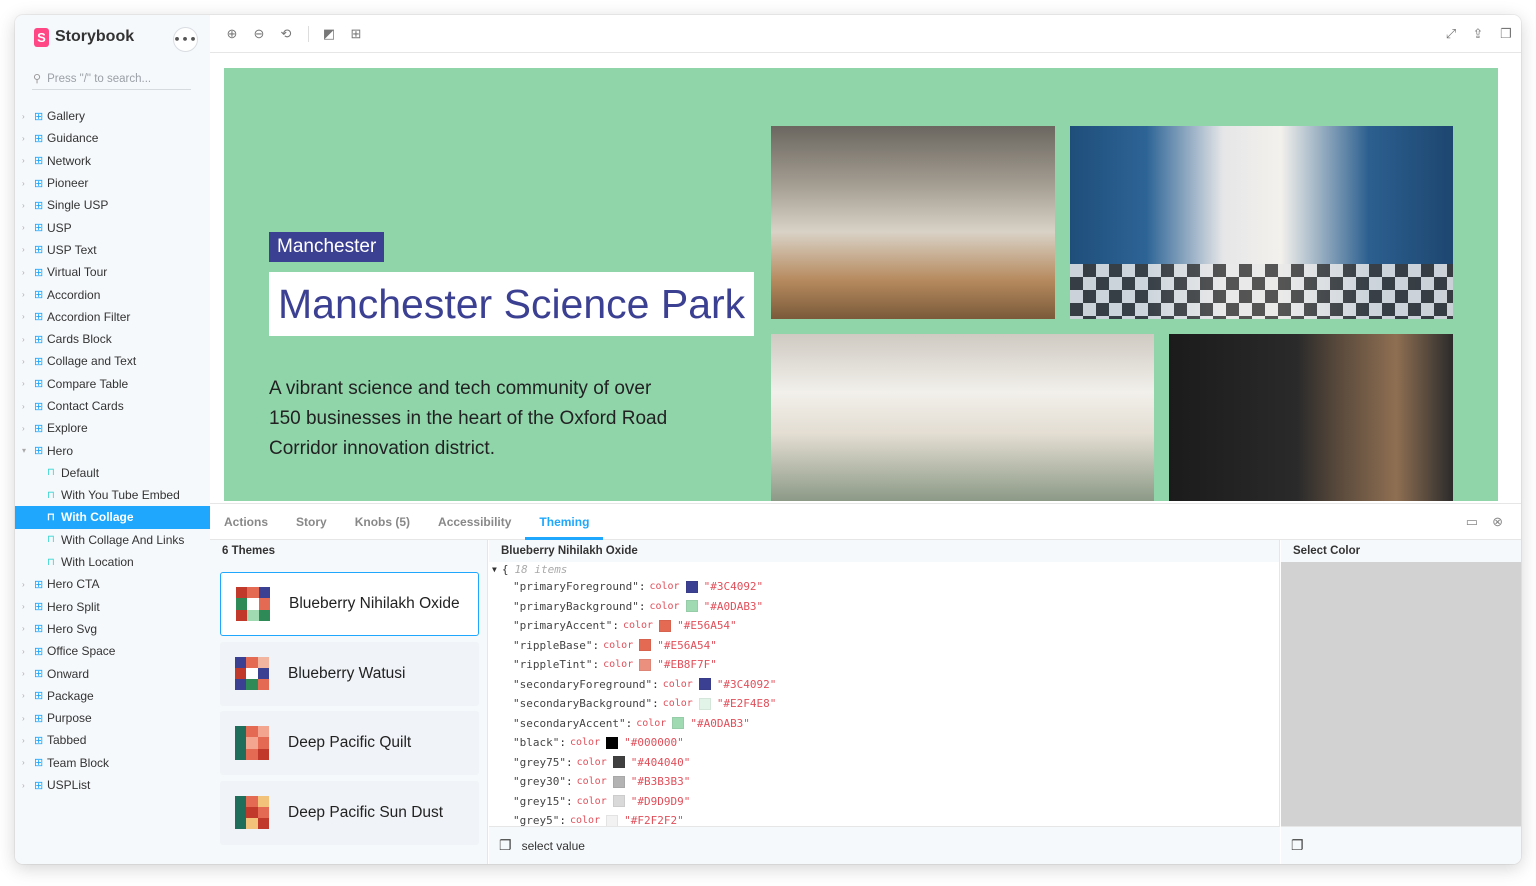 This screenshot has height=886, width=1536. Describe the element at coordinates (112, 272) in the screenshot. I see `sidebar-item-virtual-tour: › ⊞ Virtual Tour` at that location.